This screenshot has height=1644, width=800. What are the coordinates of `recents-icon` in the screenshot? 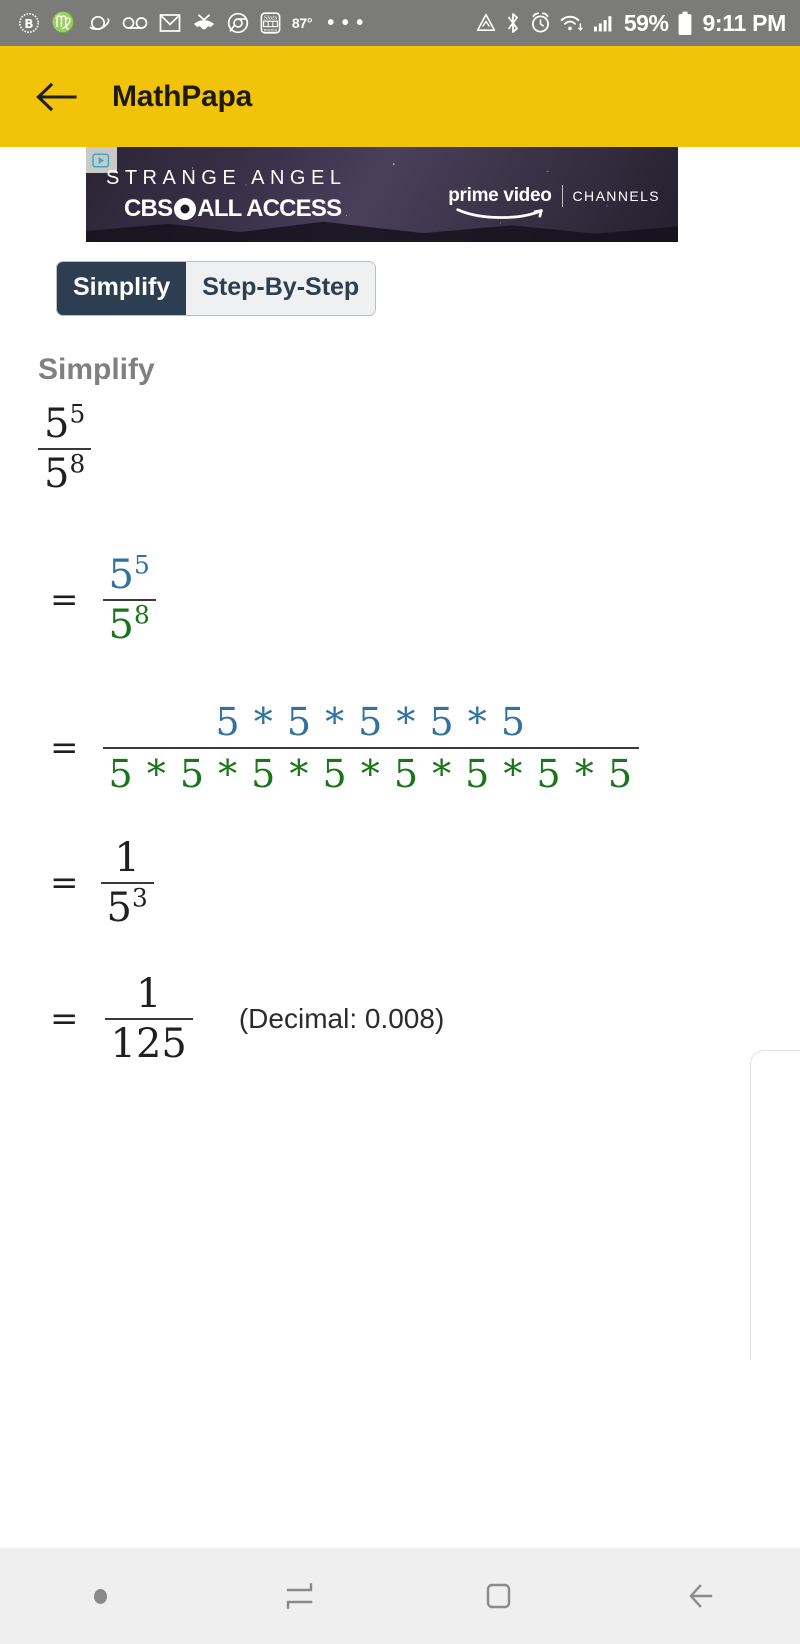 It's located at (300, 1596).